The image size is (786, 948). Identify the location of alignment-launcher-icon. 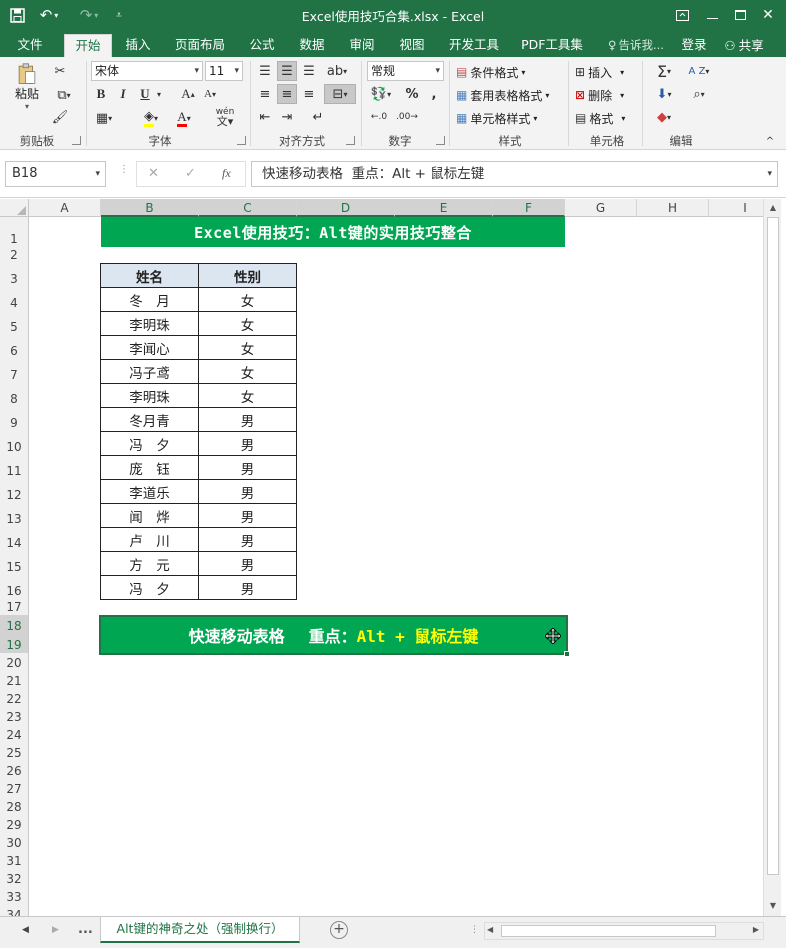
(350, 140).